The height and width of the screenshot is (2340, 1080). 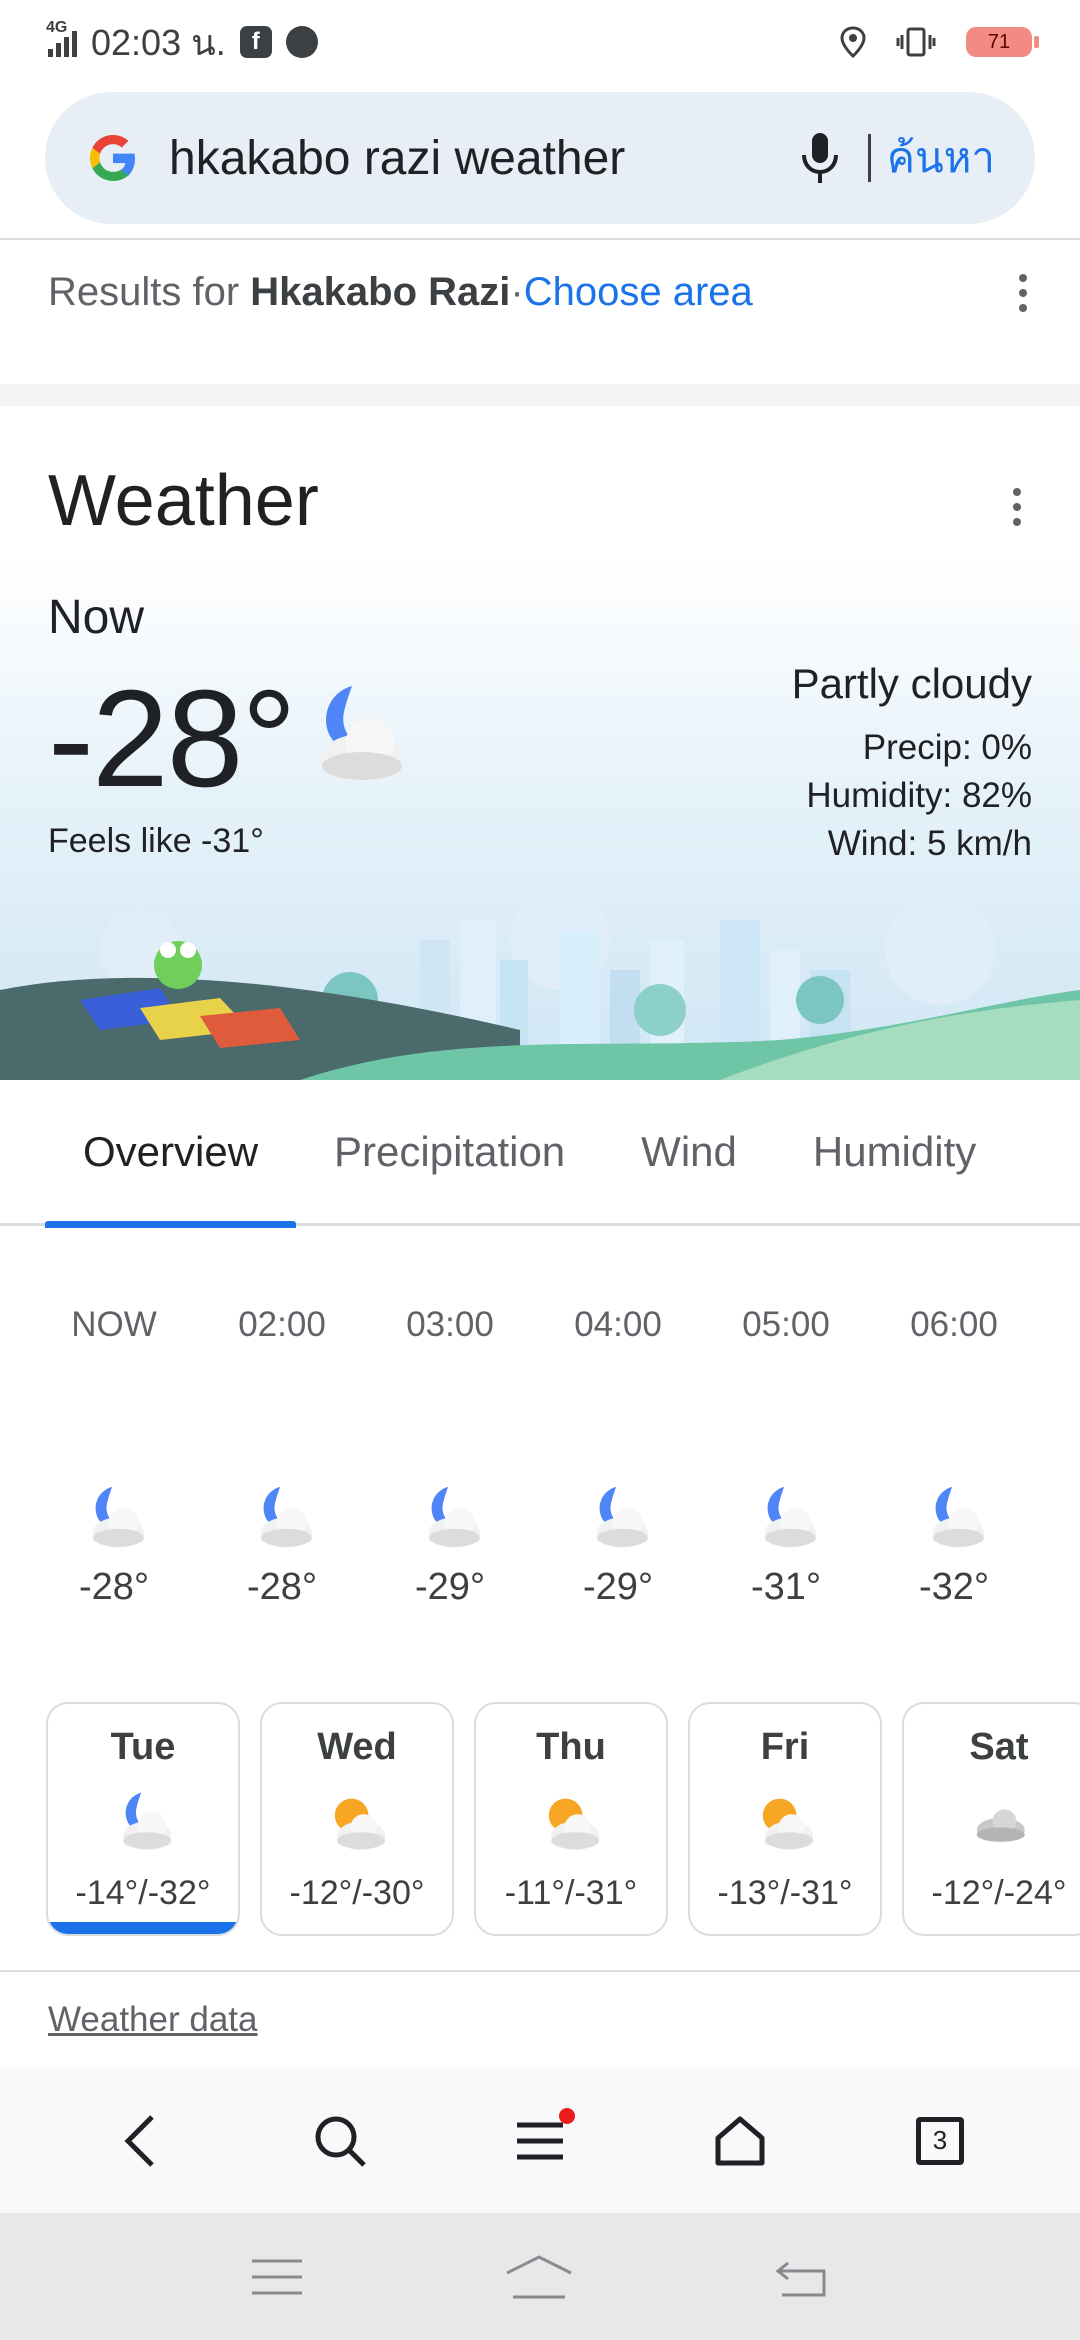 I want to click on search-divider, so click(x=869, y=158).